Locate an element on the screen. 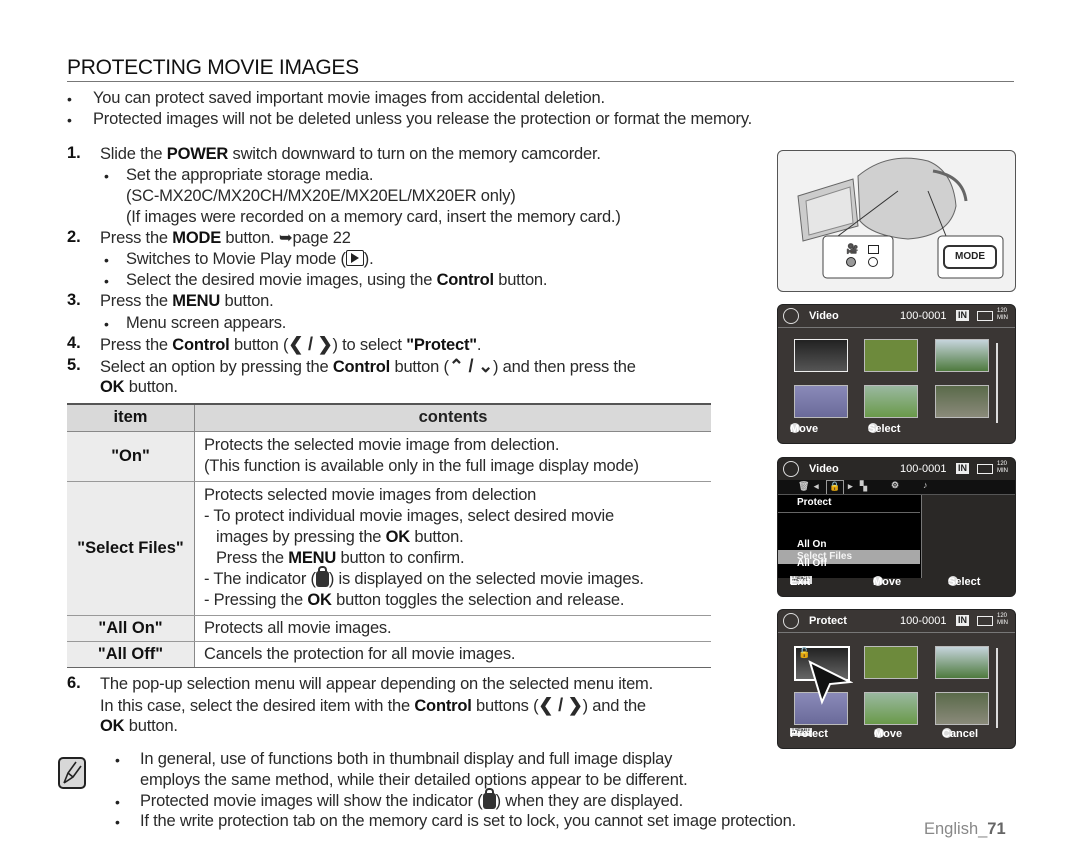 The width and height of the screenshot is (1080, 866). step-1-sub: Set the appropriate storage media. is located at coordinates (250, 175).